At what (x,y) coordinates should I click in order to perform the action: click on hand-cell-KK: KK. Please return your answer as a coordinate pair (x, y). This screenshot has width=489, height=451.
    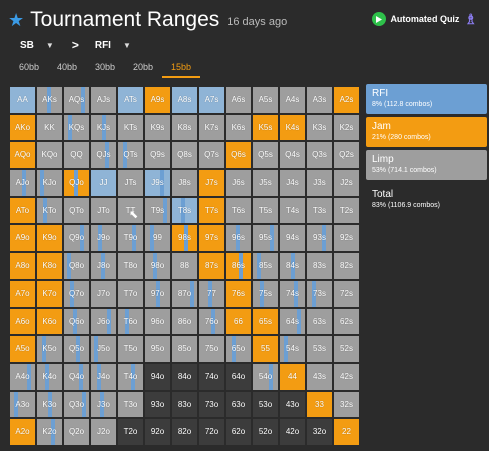
    Looking at the image, I should click on (49, 127).